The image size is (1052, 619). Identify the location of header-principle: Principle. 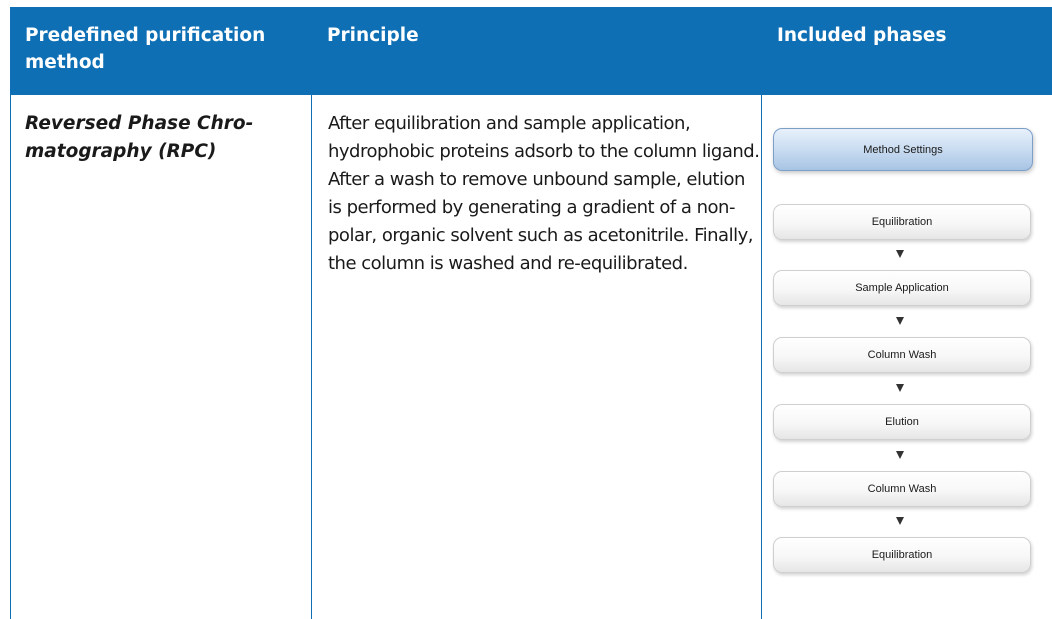
(373, 35).